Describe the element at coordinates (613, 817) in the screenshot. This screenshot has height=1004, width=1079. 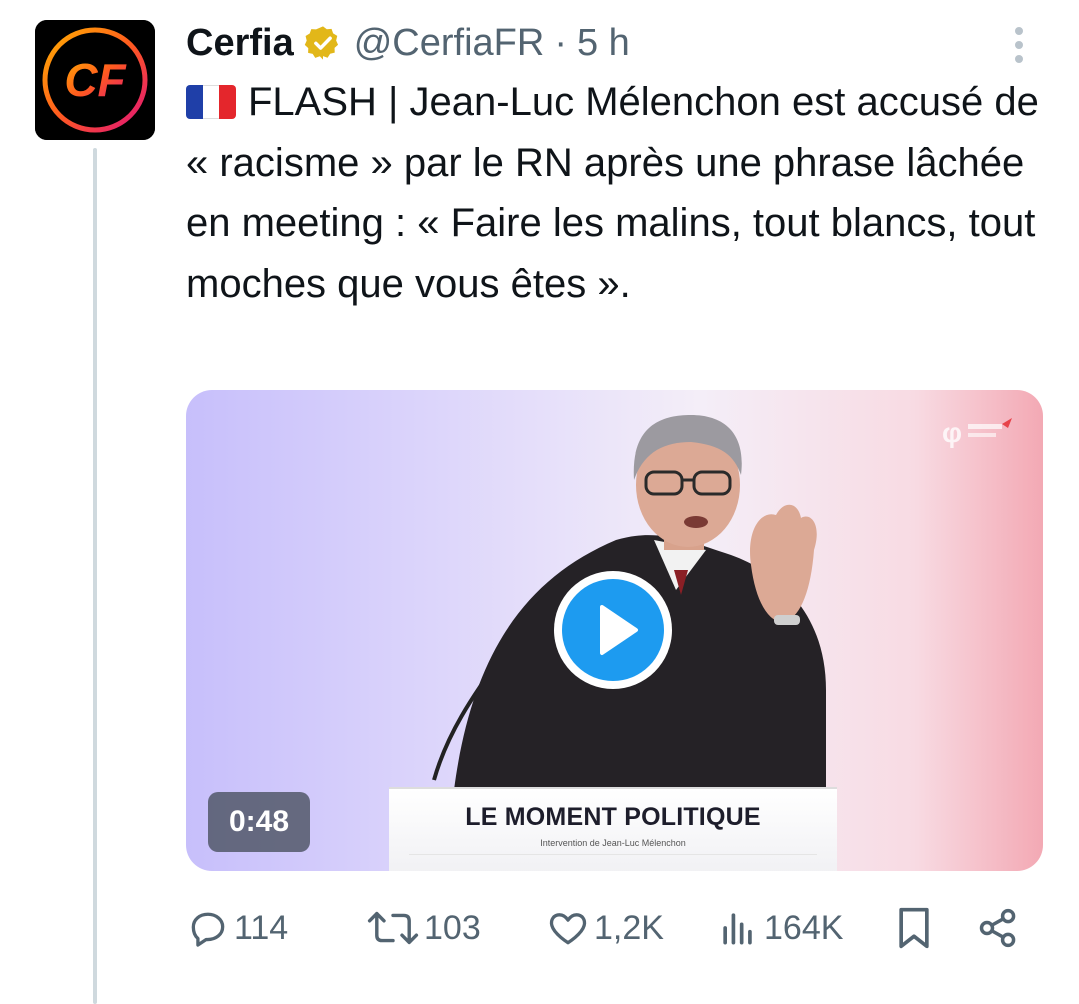
I see `podium-title: LE MOMENT POLITIQUE` at that location.